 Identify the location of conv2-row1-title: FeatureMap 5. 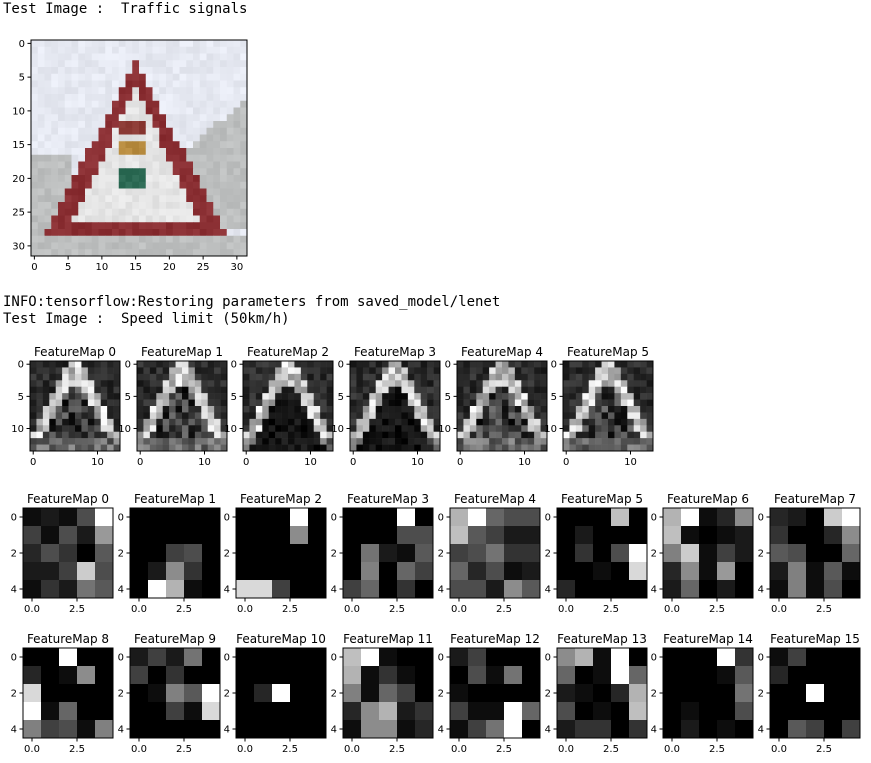
(602, 499).